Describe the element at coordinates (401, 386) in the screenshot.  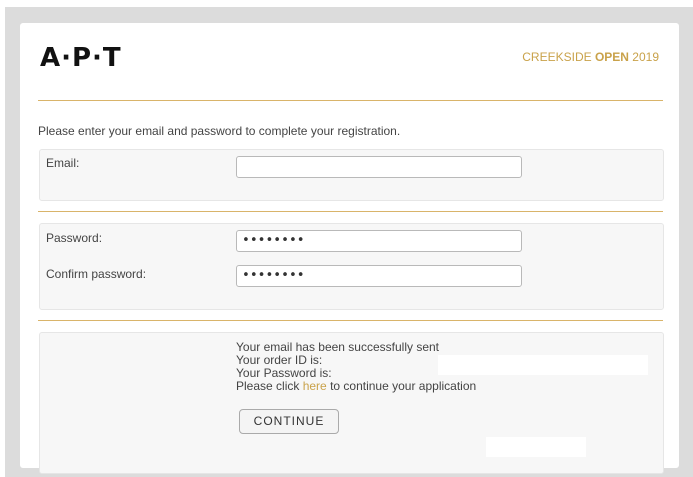
I see `continue-instructions-suffix: to continue your application` at that location.